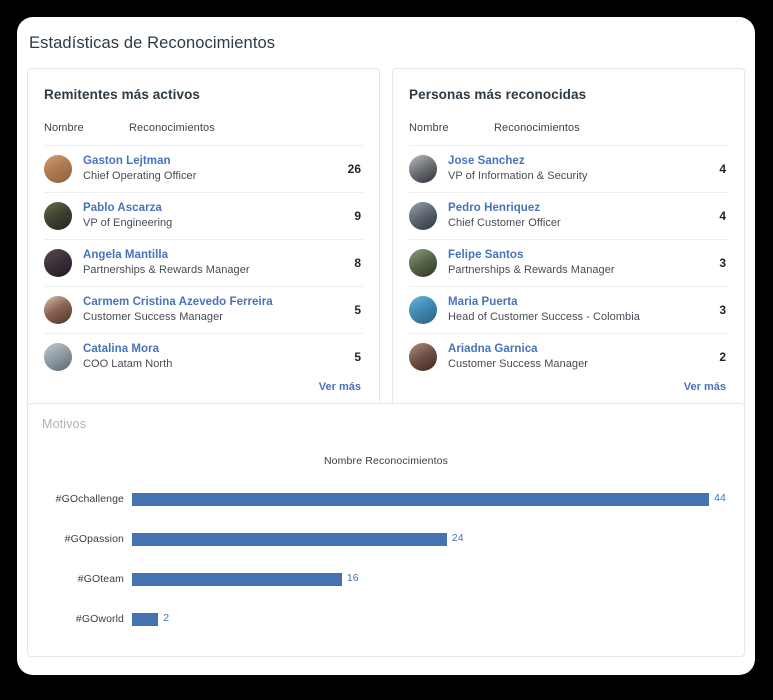 Image resolution: width=773 pixels, height=700 pixels. I want to click on person-name-link: Ariadna Garnica, so click(579, 349).